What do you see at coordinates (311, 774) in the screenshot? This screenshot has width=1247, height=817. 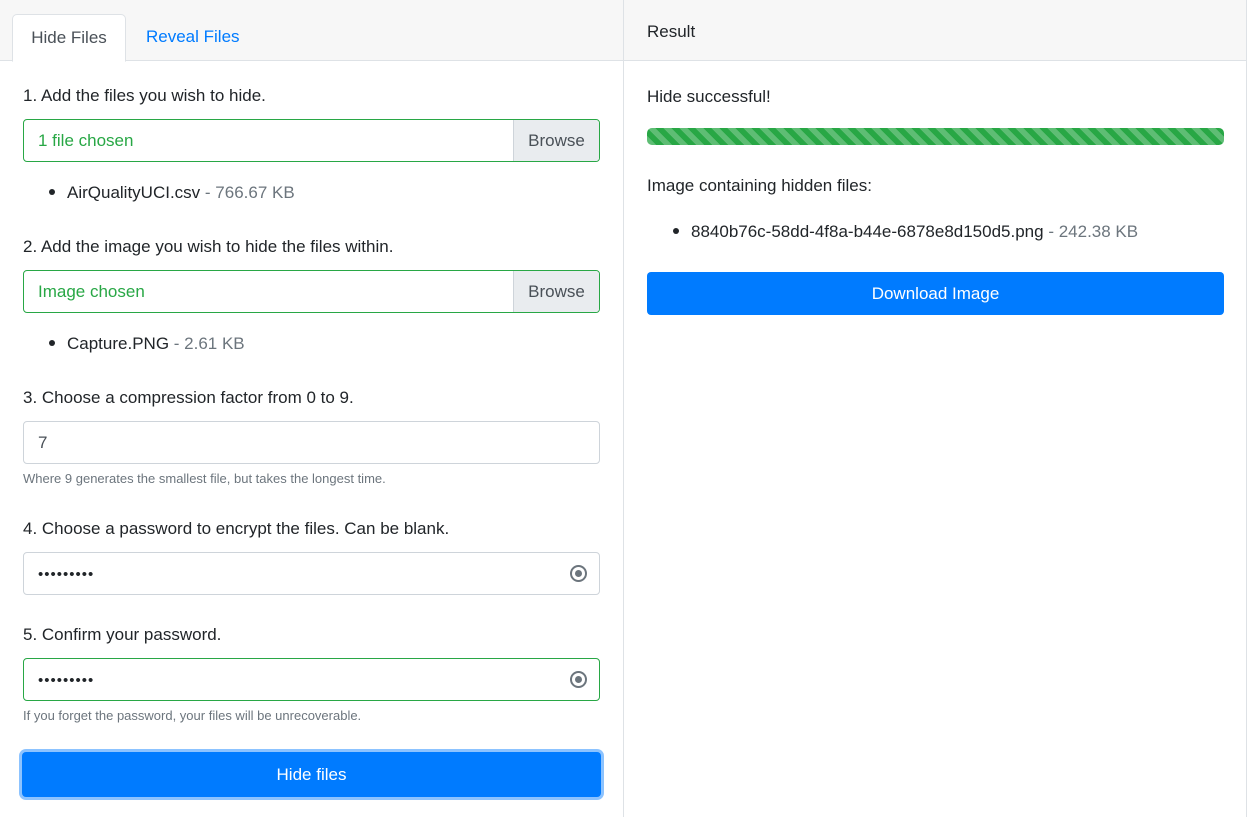 I see `hide-files-button: Hide files` at bounding box center [311, 774].